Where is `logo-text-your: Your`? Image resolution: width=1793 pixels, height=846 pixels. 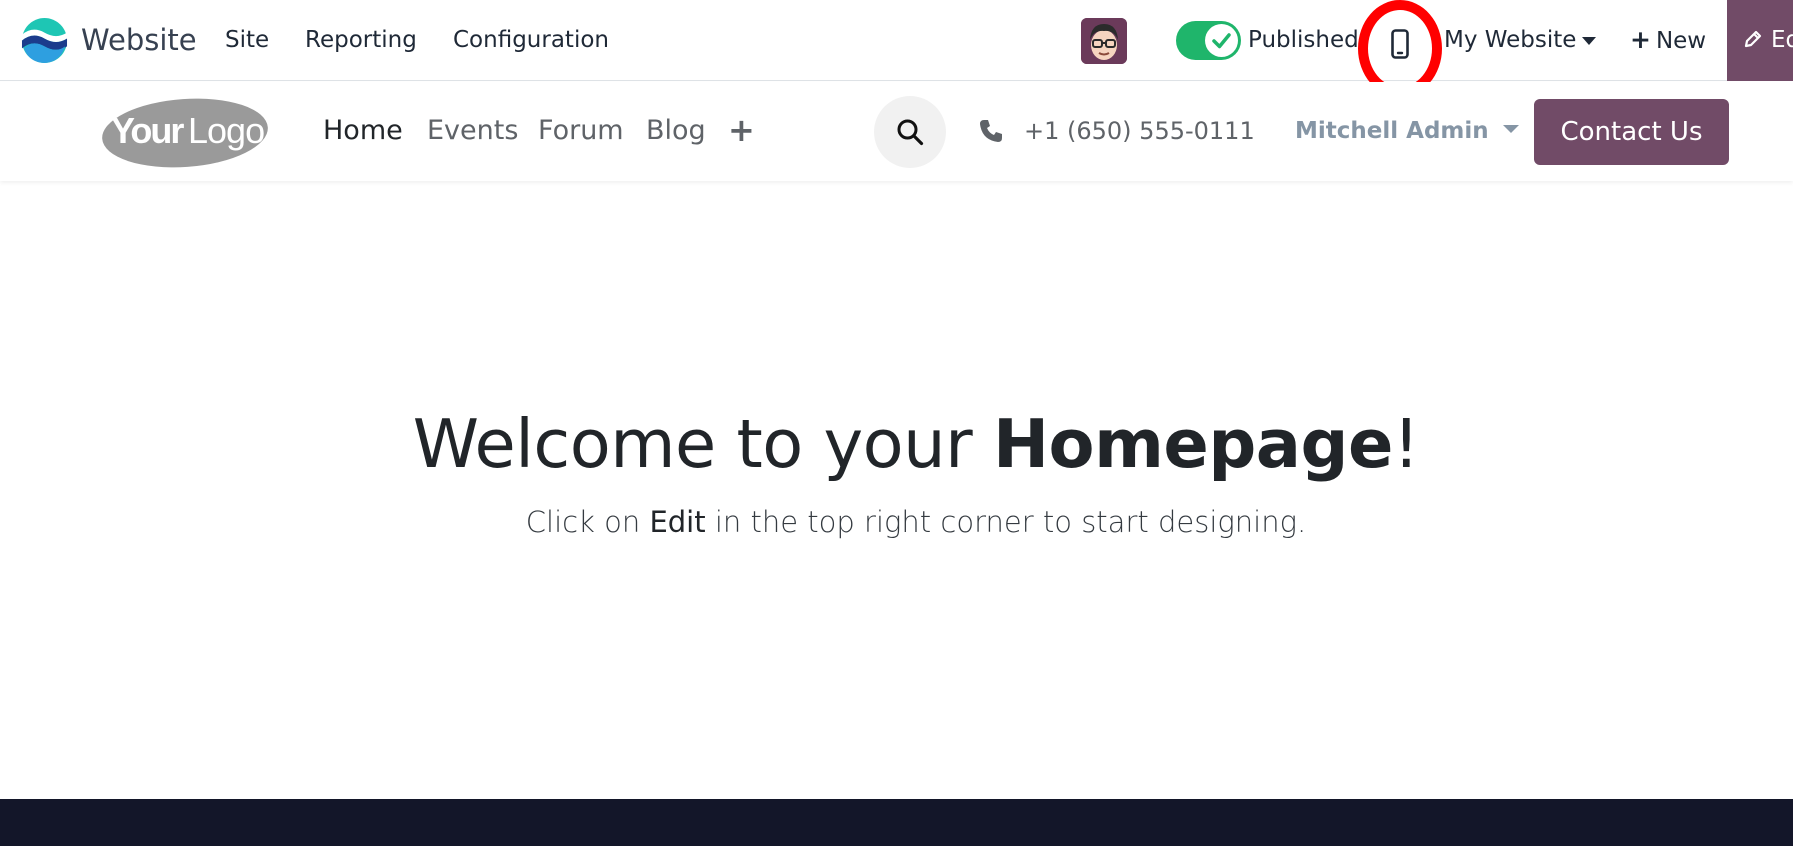 logo-text-your: Your is located at coordinates (147, 130).